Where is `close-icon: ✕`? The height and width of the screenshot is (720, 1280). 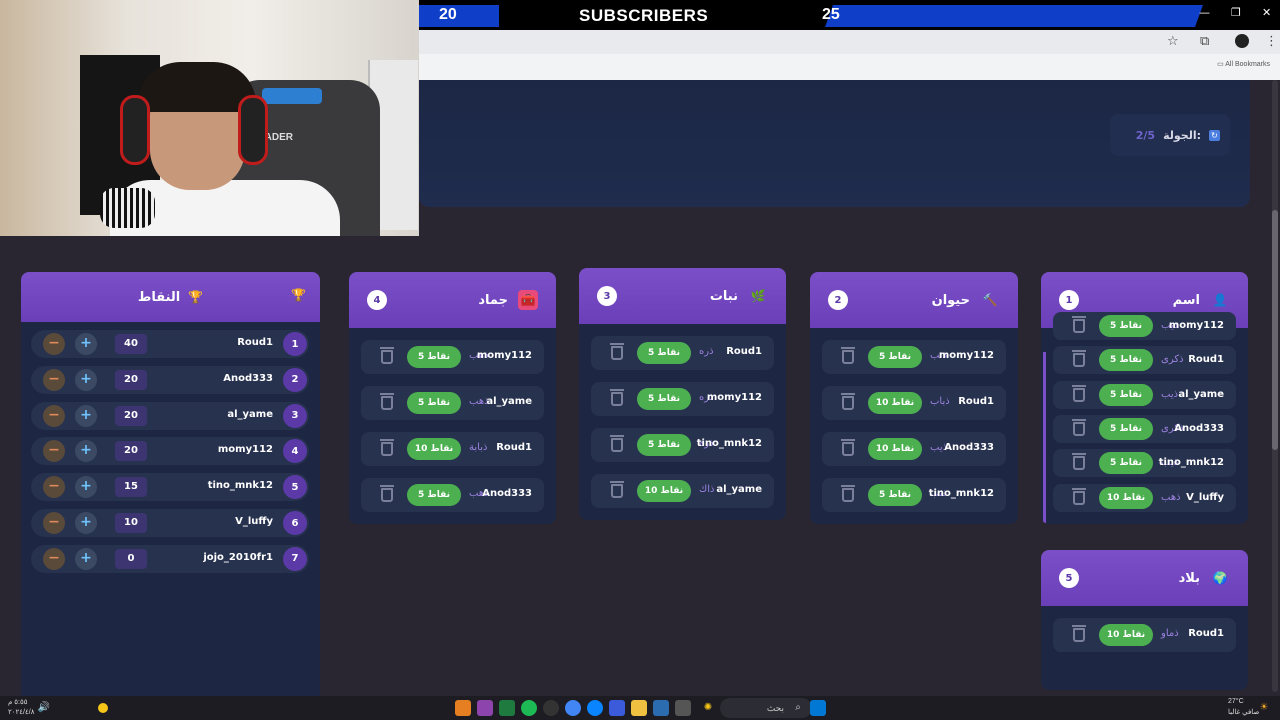
close-icon: ✕ is located at coordinates (1266, 12).